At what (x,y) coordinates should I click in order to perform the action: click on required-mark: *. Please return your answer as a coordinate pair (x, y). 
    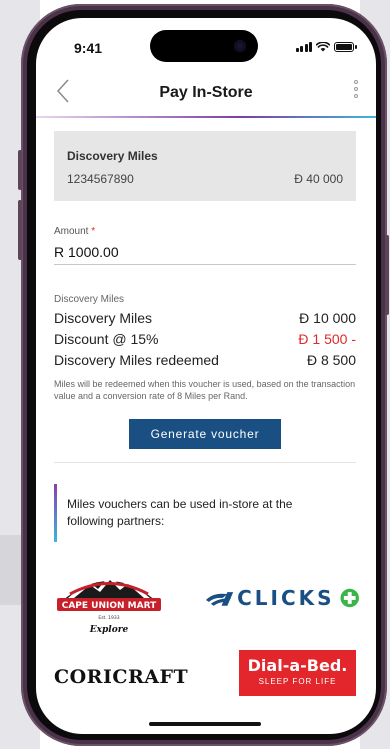
    Looking at the image, I should click on (93, 231).